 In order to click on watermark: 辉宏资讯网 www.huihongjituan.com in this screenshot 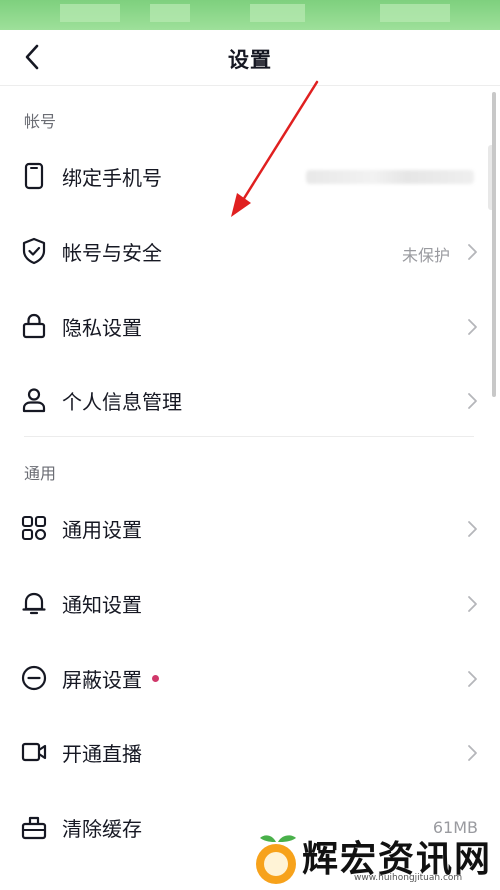, I will do `click(375, 857)`.